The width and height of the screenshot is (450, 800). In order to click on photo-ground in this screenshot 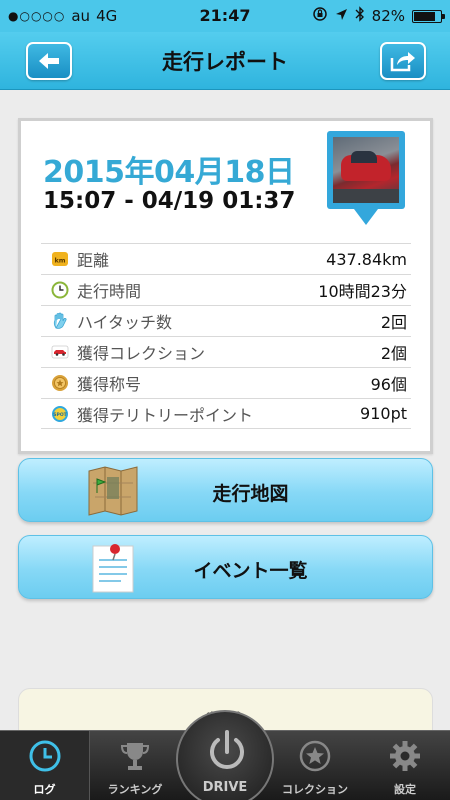, I will do `click(366, 196)`.